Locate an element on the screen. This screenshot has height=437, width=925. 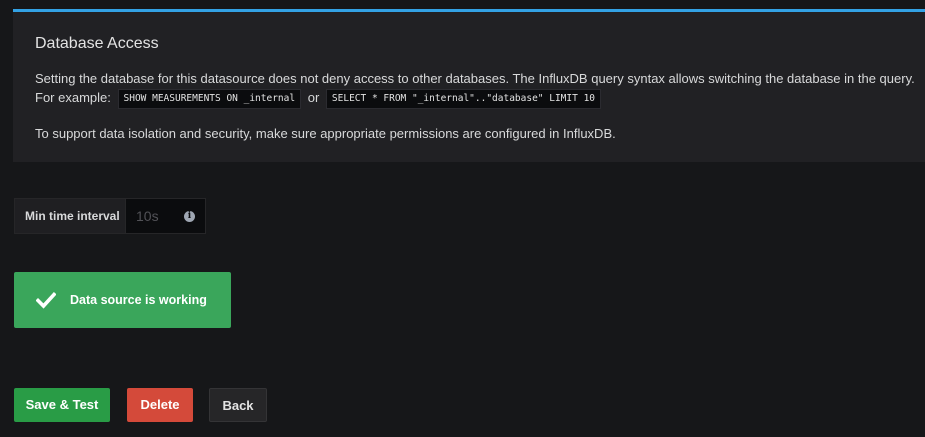
back-button: Back is located at coordinates (238, 405).